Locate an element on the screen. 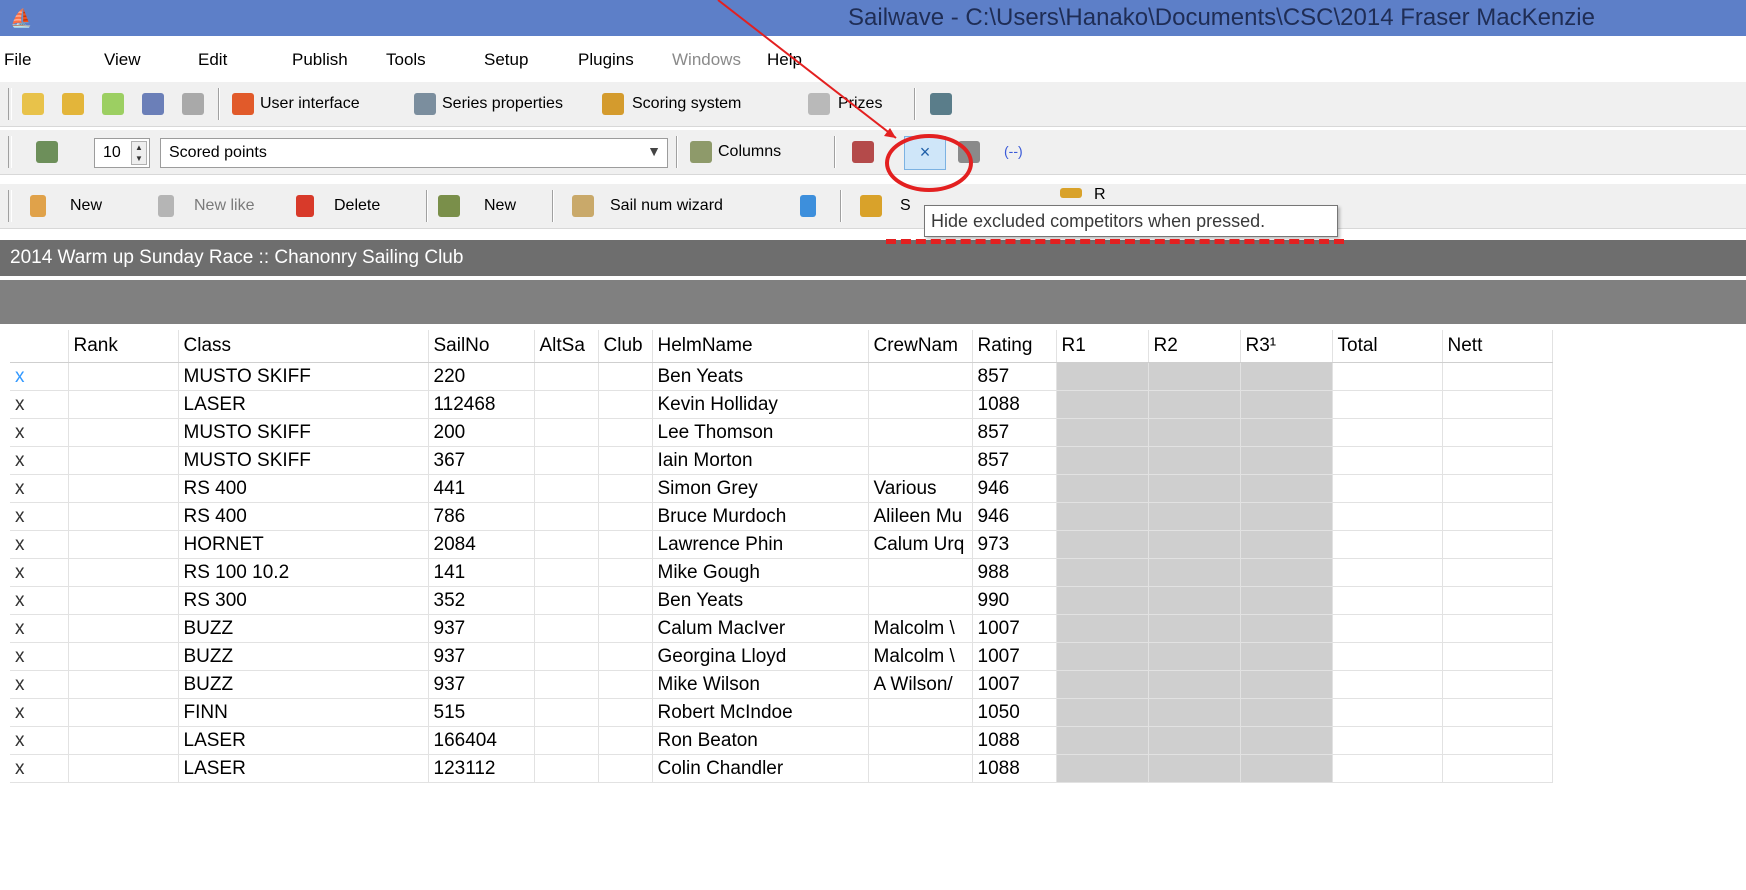 The image size is (1746, 890). table-row: x LASER 123112 Colin Chandler 1088 is located at coordinates (781, 768).